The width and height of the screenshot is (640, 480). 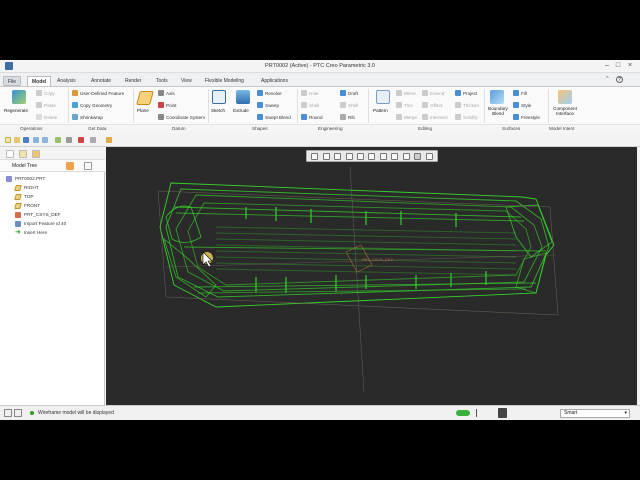 I want to click on tab-view: View, so click(x=186, y=81).